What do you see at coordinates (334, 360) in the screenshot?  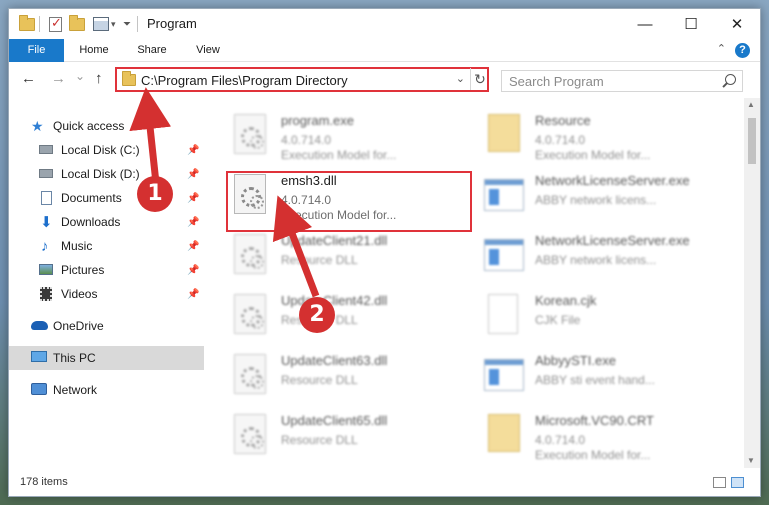 I see `file-name: UpdateClient63.dll` at bounding box center [334, 360].